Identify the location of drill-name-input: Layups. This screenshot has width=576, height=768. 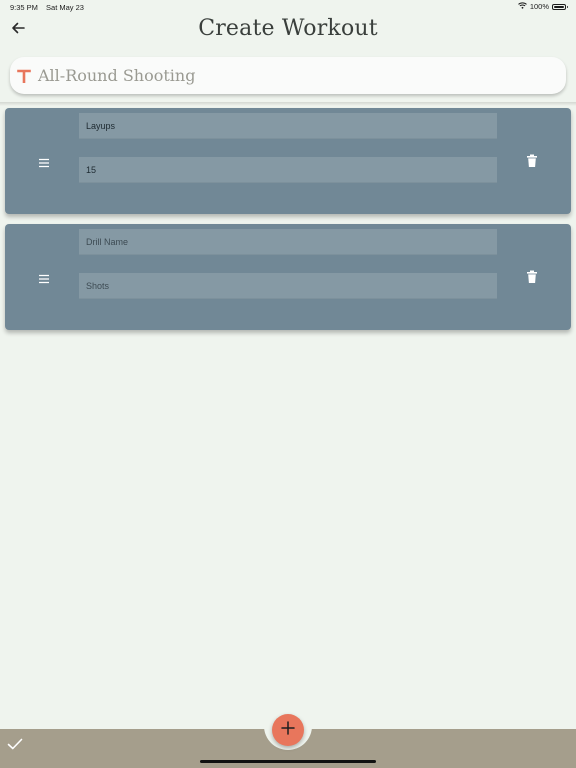
(288, 126).